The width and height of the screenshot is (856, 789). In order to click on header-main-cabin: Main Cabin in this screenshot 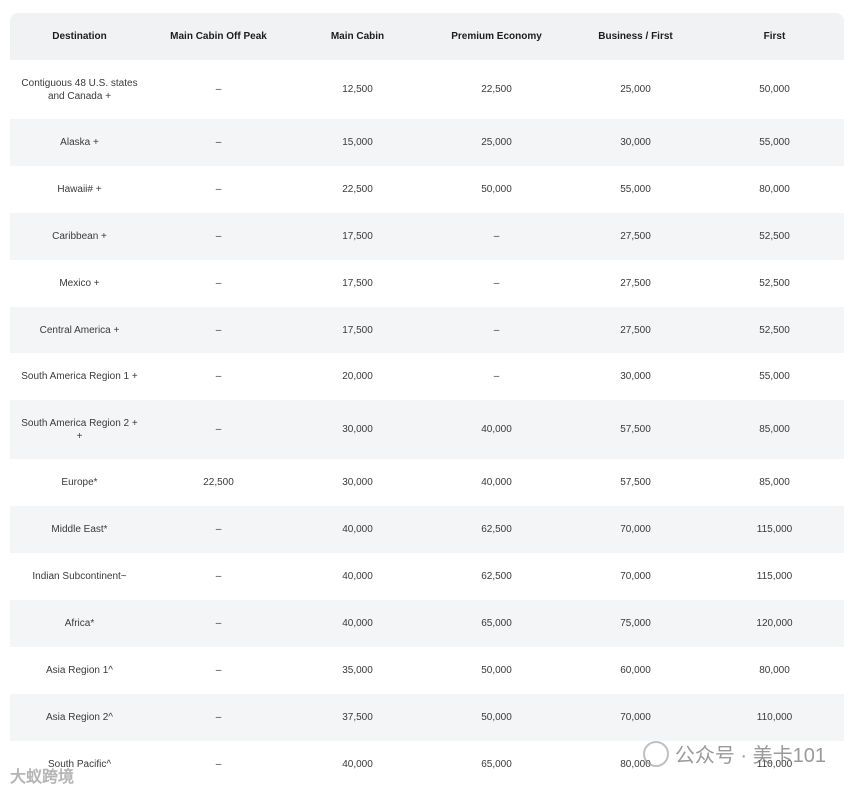, I will do `click(357, 36)`.